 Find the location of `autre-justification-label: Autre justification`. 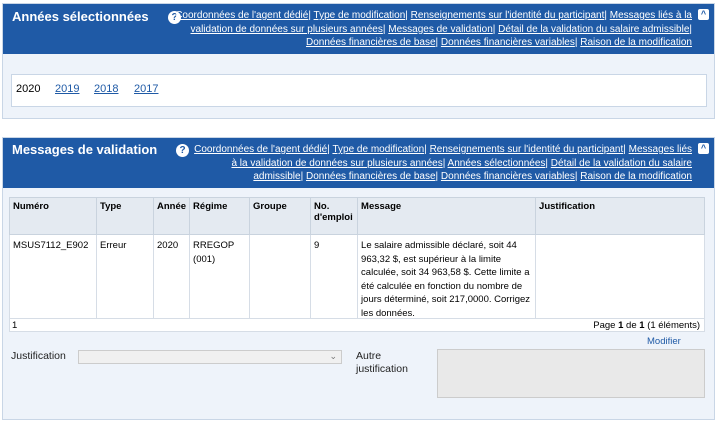

autre-justification-label: Autre justification is located at coordinates (382, 362).